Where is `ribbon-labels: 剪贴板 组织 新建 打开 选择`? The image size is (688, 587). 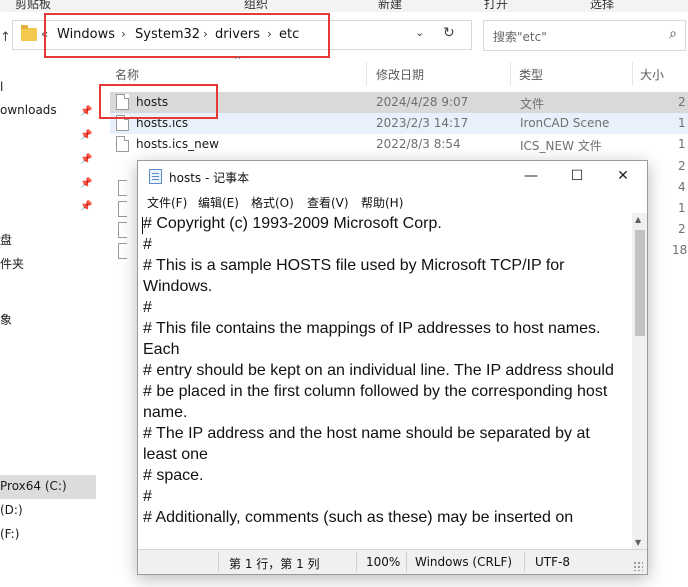
ribbon-labels: 剪贴板 组织 新建 打开 选择 is located at coordinates (344, 6).